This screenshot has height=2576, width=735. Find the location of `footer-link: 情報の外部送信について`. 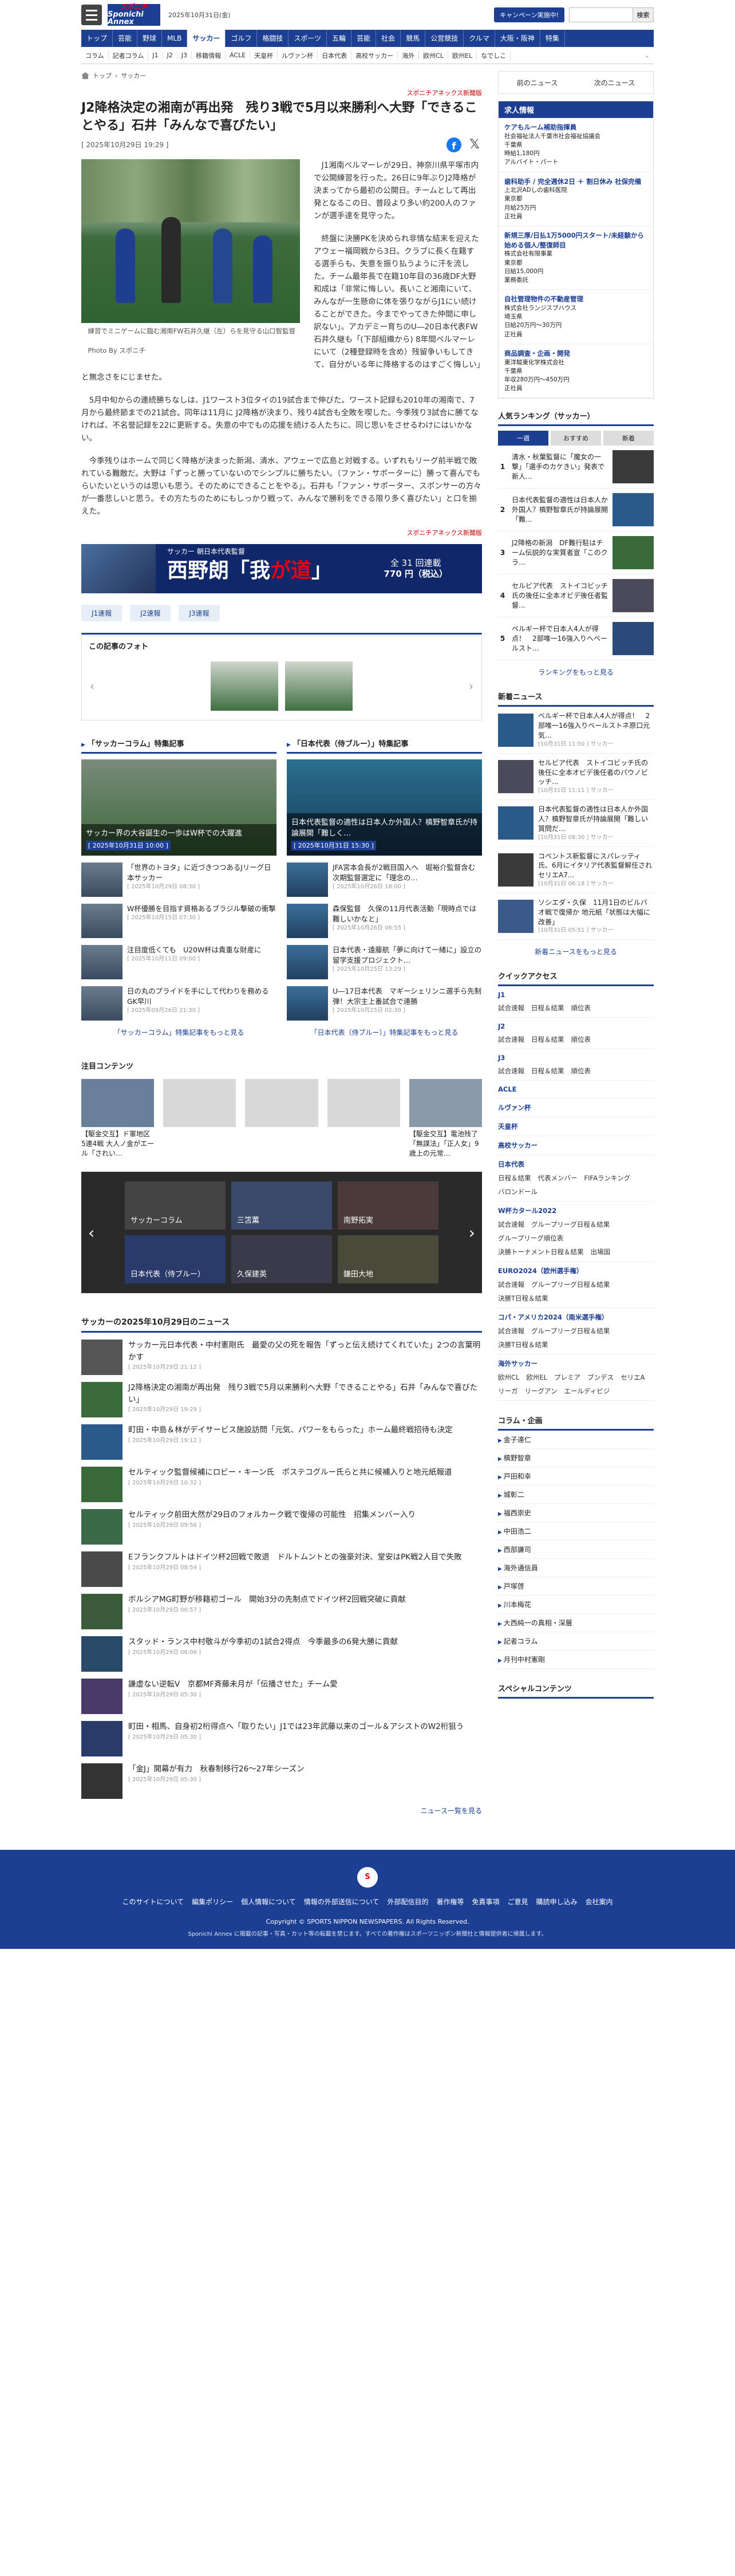

footer-link: 情報の外部送信について is located at coordinates (342, 1902).